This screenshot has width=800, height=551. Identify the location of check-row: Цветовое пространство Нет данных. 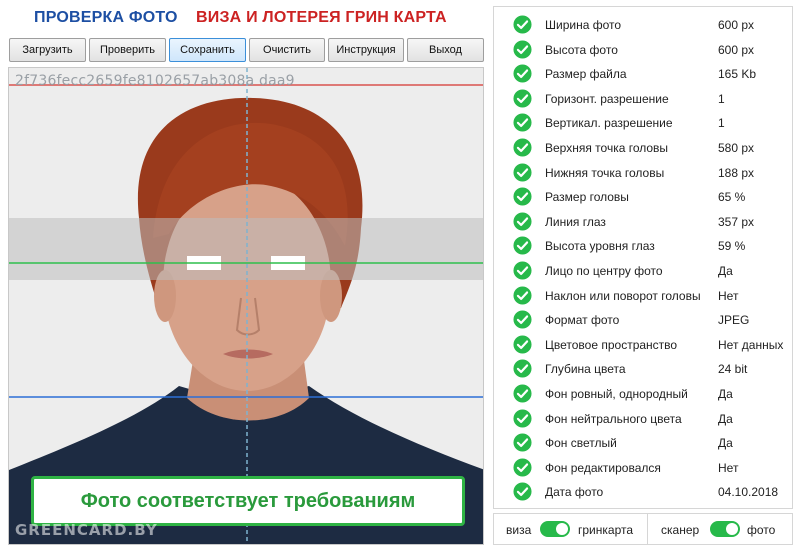
(644, 345).